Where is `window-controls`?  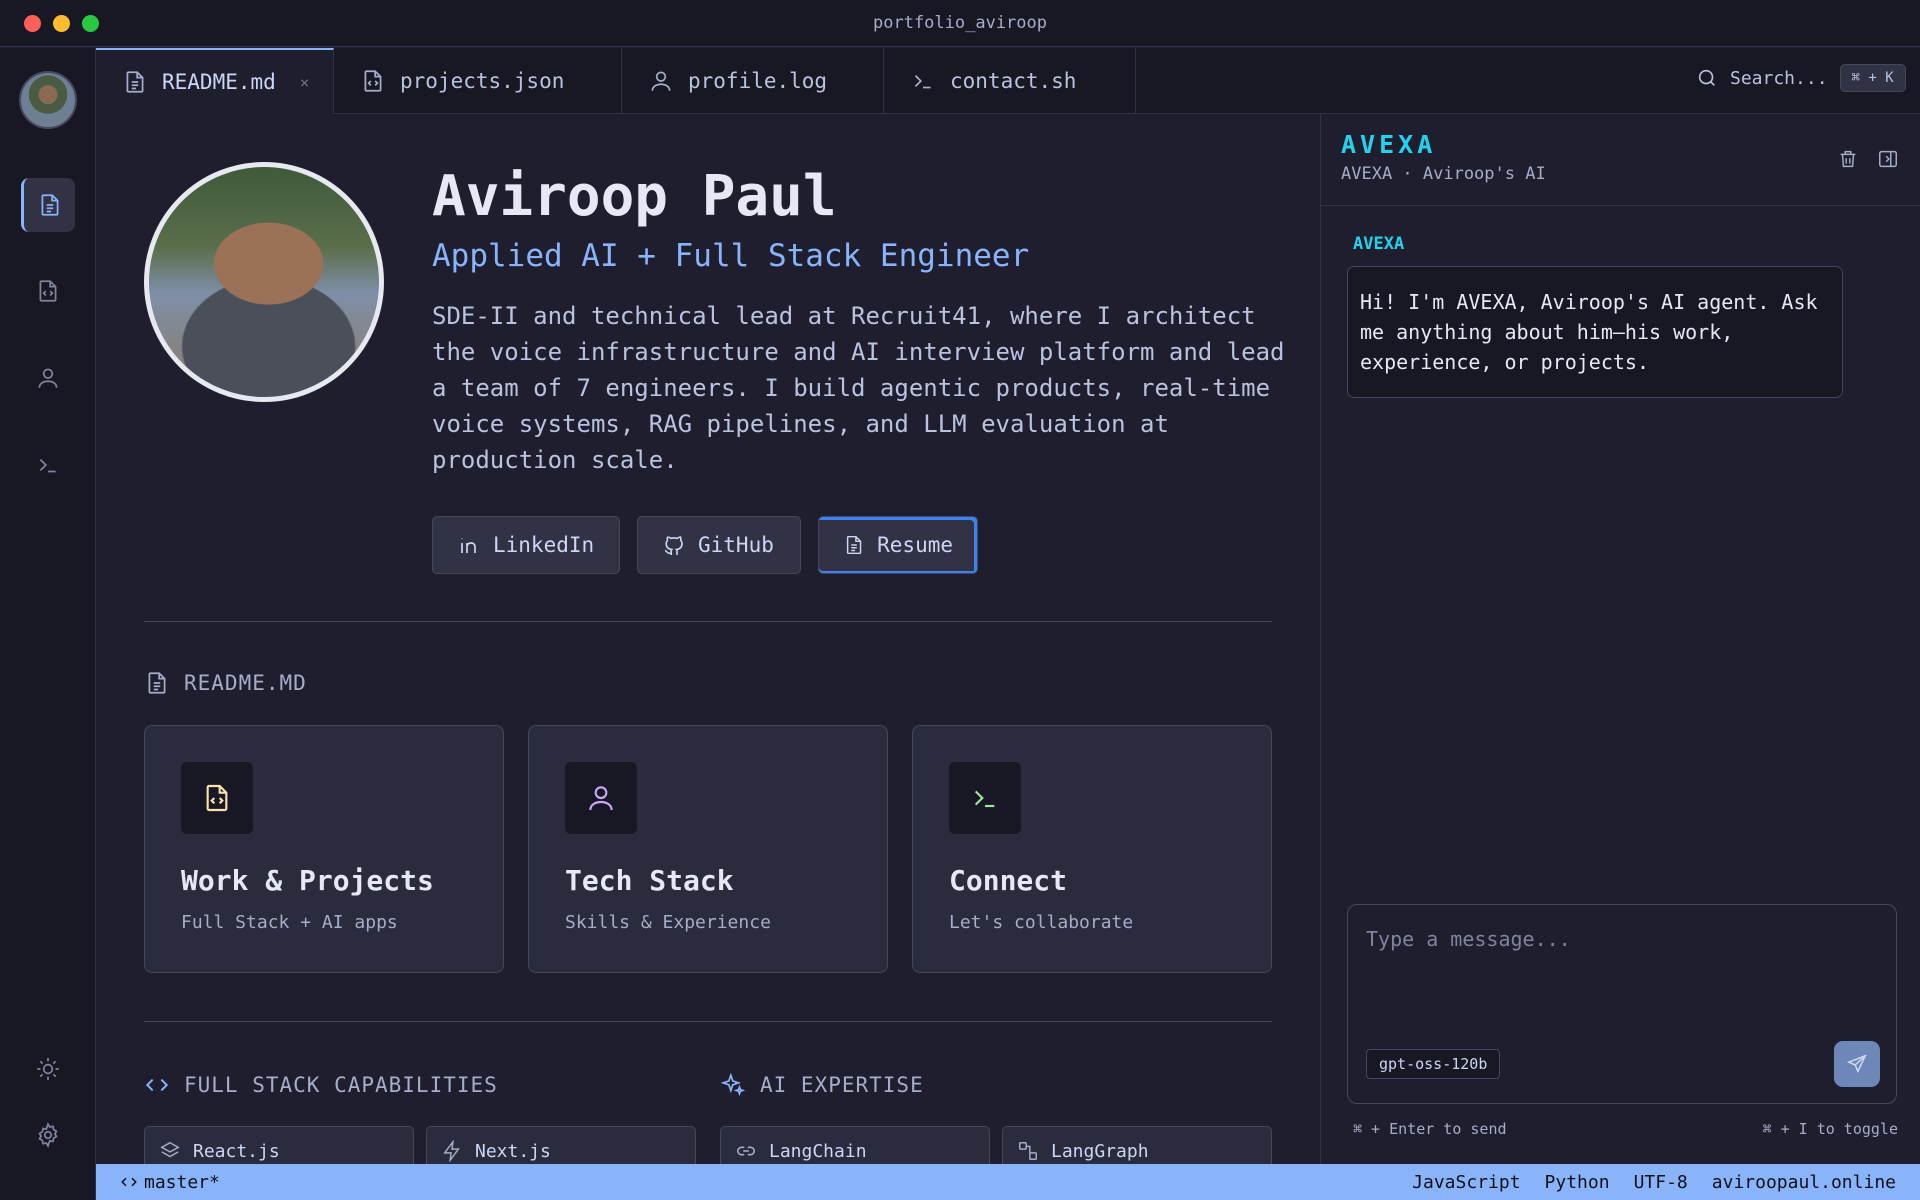 window-controls is located at coordinates (61, 23).